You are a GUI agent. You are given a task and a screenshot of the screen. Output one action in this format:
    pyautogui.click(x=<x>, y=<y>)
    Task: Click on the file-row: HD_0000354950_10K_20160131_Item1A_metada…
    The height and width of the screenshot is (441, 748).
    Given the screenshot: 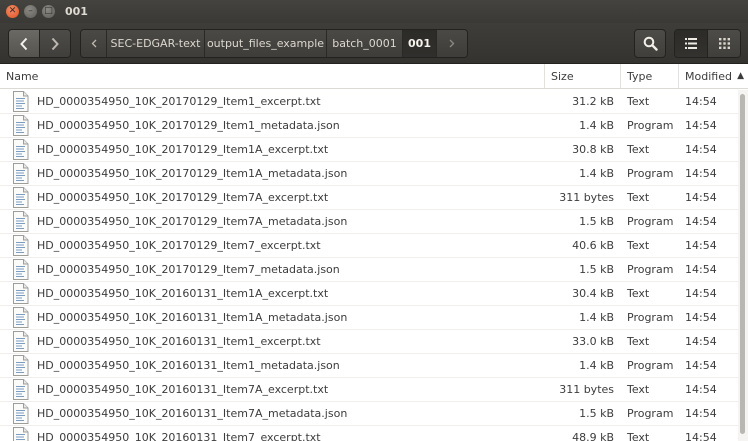 What is the action you would take?
    pyautogui.click(x=369, y=318)
    